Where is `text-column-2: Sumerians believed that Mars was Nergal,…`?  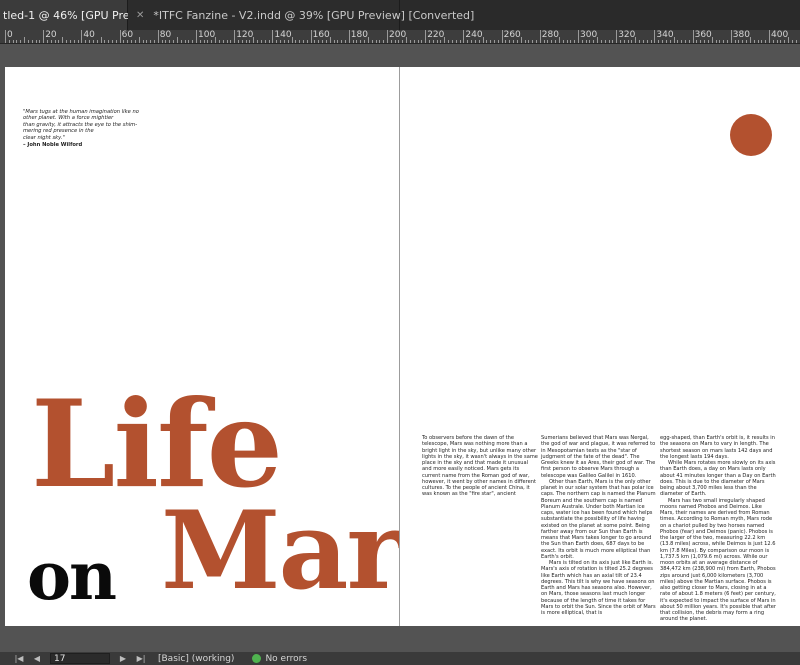 text-column-2: Sumerians believed that Mars was Nergal,… is located at coordinates (599, 525).